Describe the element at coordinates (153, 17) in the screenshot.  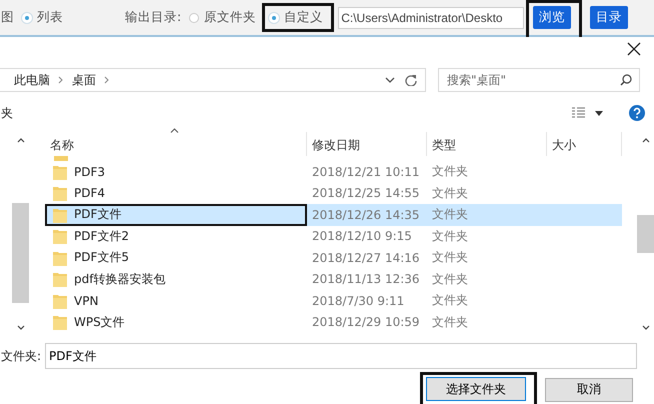
I see `output-label: 输出目录:` at that location.